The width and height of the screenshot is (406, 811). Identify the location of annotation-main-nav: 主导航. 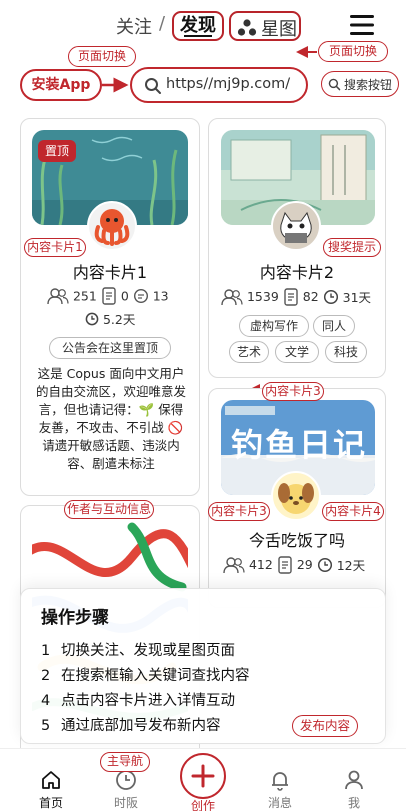
(125, 762).